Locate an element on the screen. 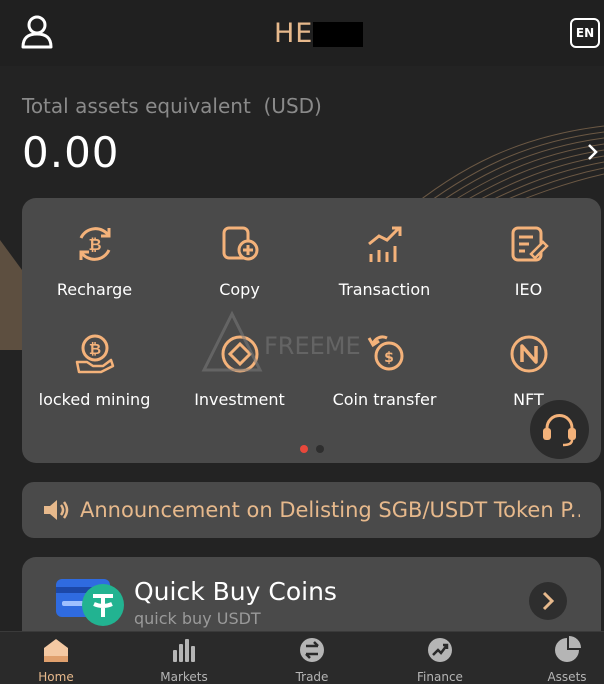  nav-label: Home is located at coordinates (56, 677).